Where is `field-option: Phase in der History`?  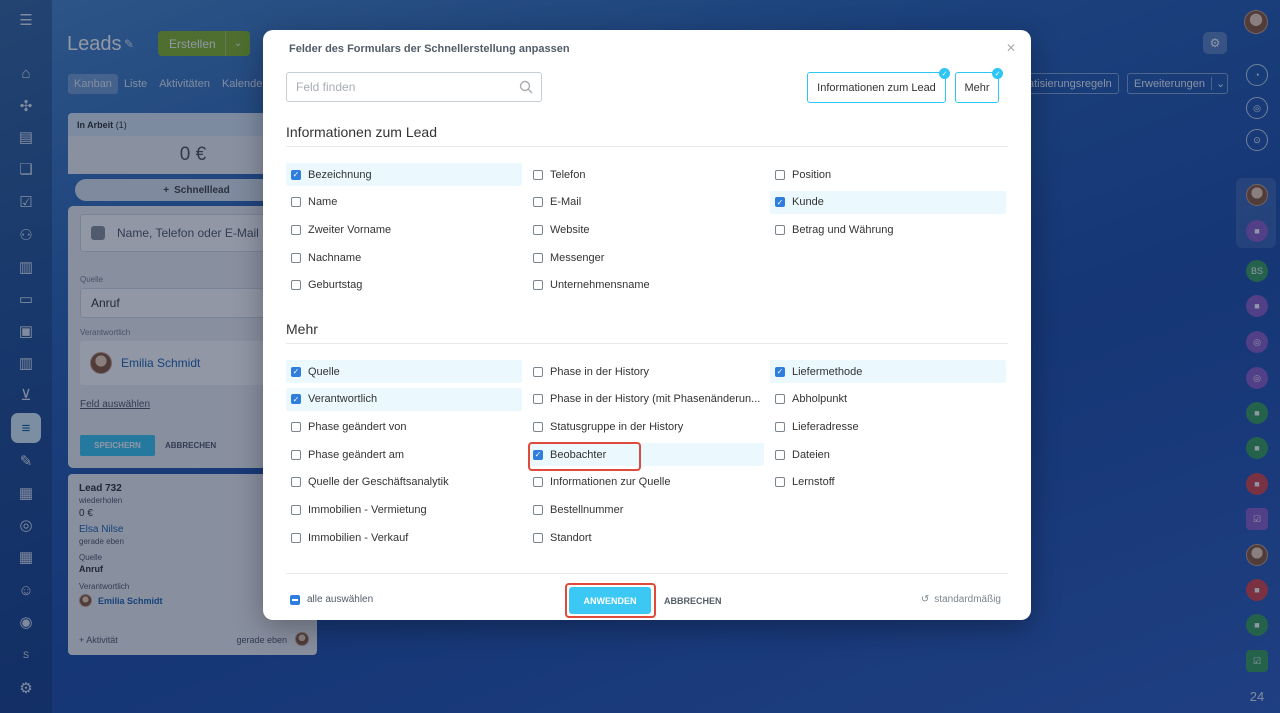 field-option: Phase in der History is located at coordinates (646, 371).